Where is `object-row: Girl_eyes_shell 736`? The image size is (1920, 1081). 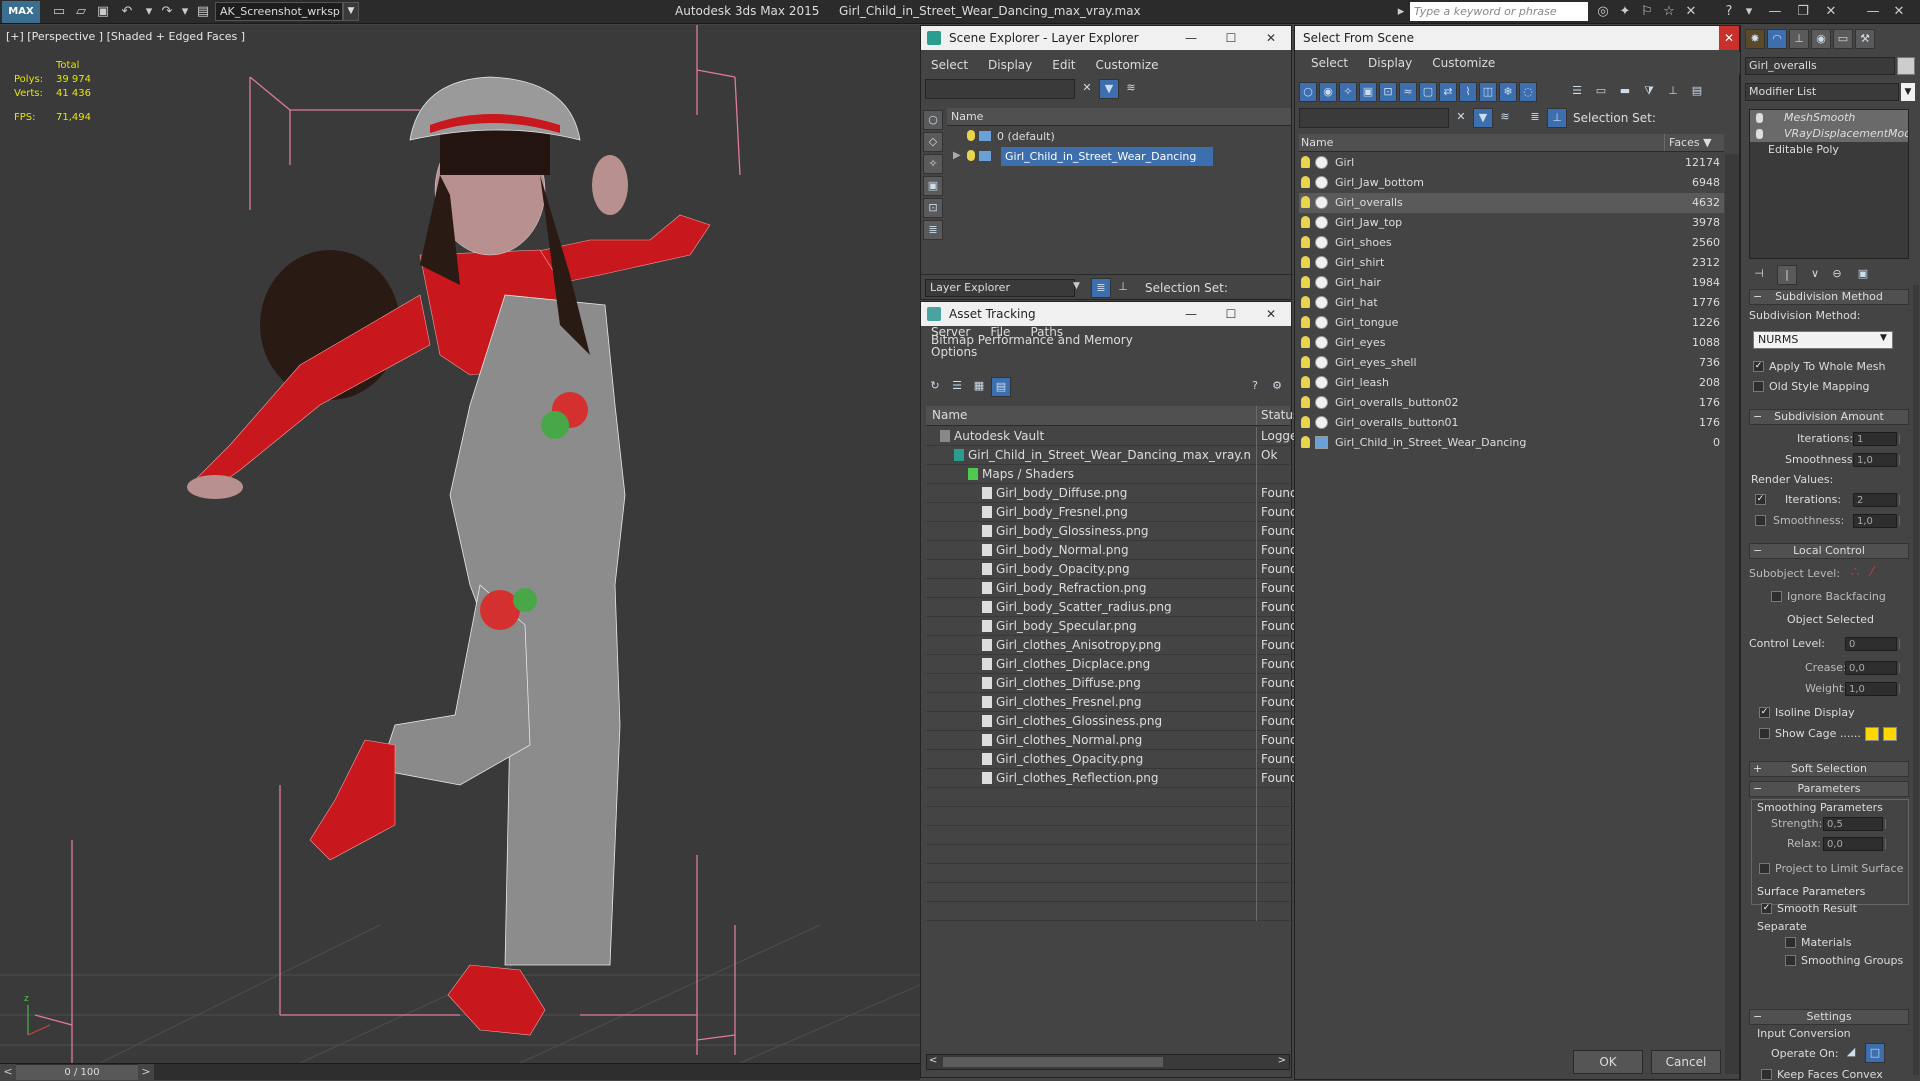
object-row: Girl_eyes_shell 736 is located at coordinates (1511, 363).